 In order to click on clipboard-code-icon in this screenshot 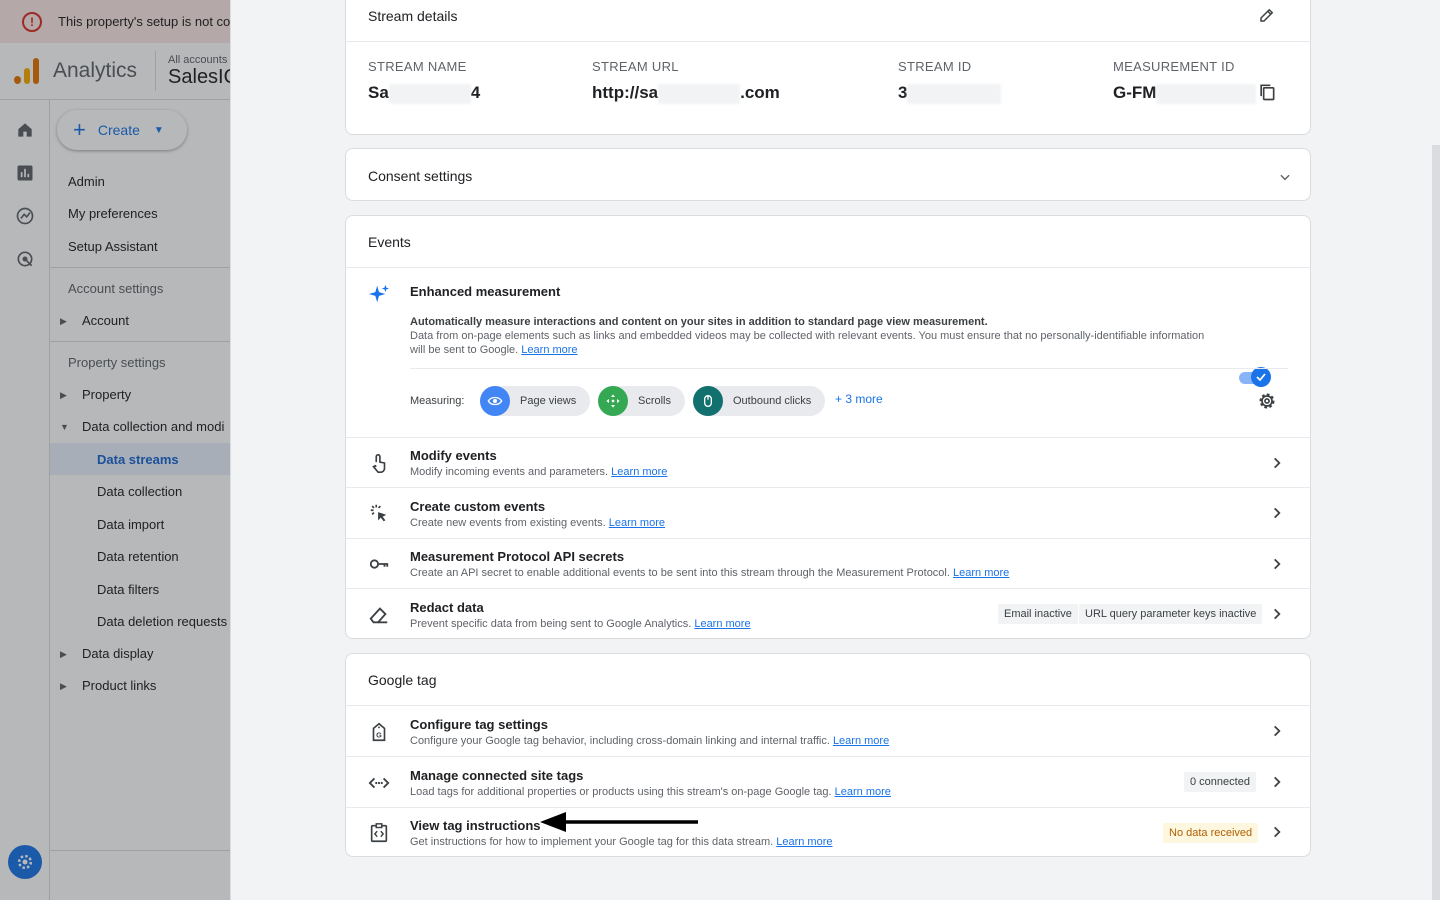, I will do `click(379, 833)`.